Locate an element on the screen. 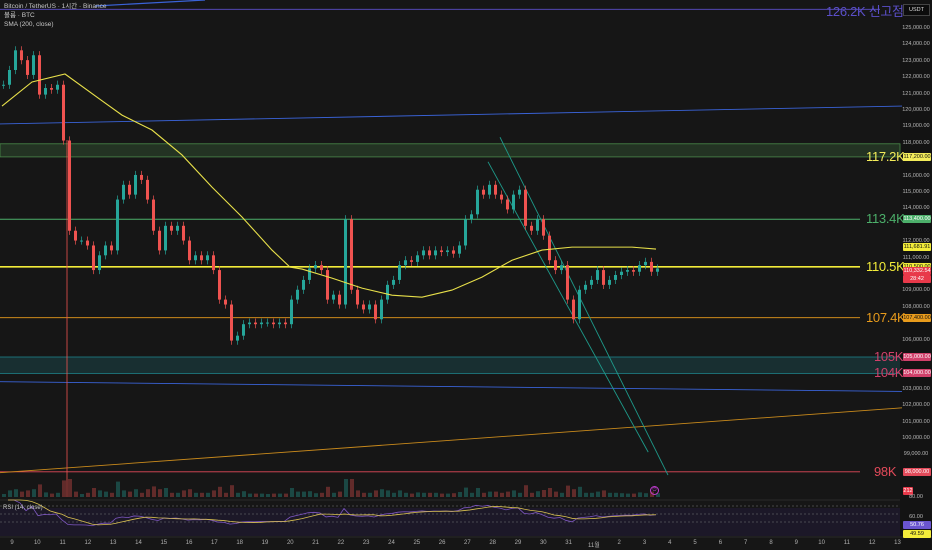 The height and width of the screenshot is (550, 932). price-tag: 107,400.00 is located at coordinates (917, 317).